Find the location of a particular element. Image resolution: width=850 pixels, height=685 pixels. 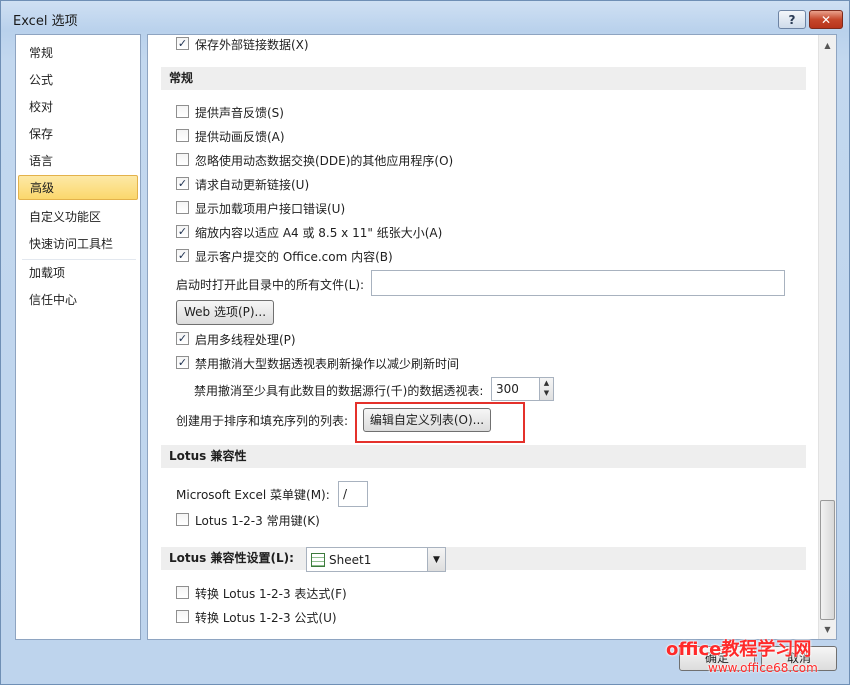

addin-ui-errors-checkbox is located at coordinates (182, 207).